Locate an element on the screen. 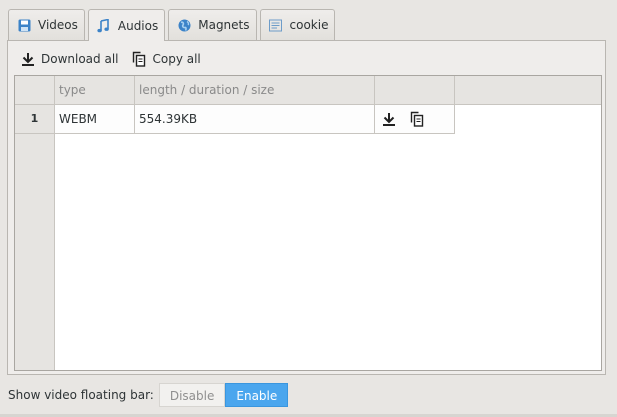  table-row: 1 WEBM 554.39KB is located at coordinates (308, 119).